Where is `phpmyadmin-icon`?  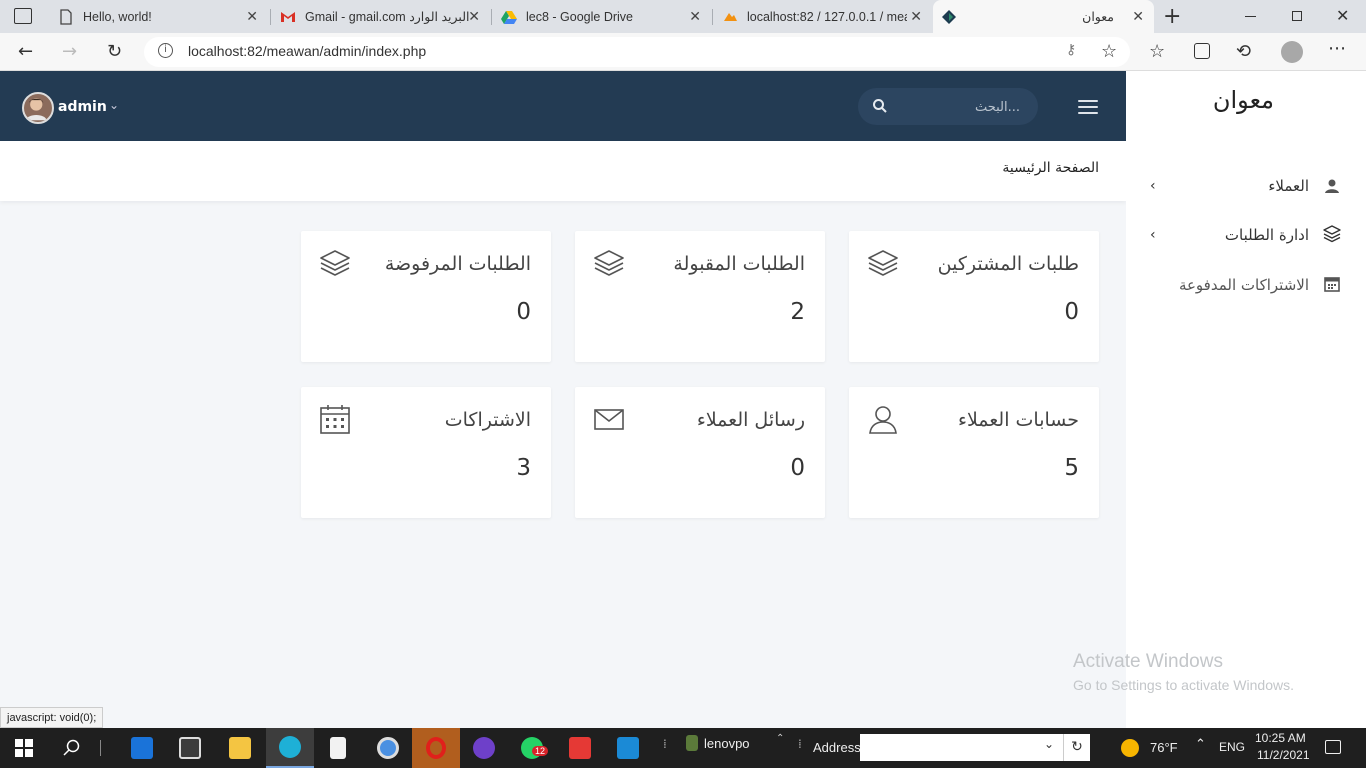 phpmyadmin-icon is located at coordinates (730, 16).